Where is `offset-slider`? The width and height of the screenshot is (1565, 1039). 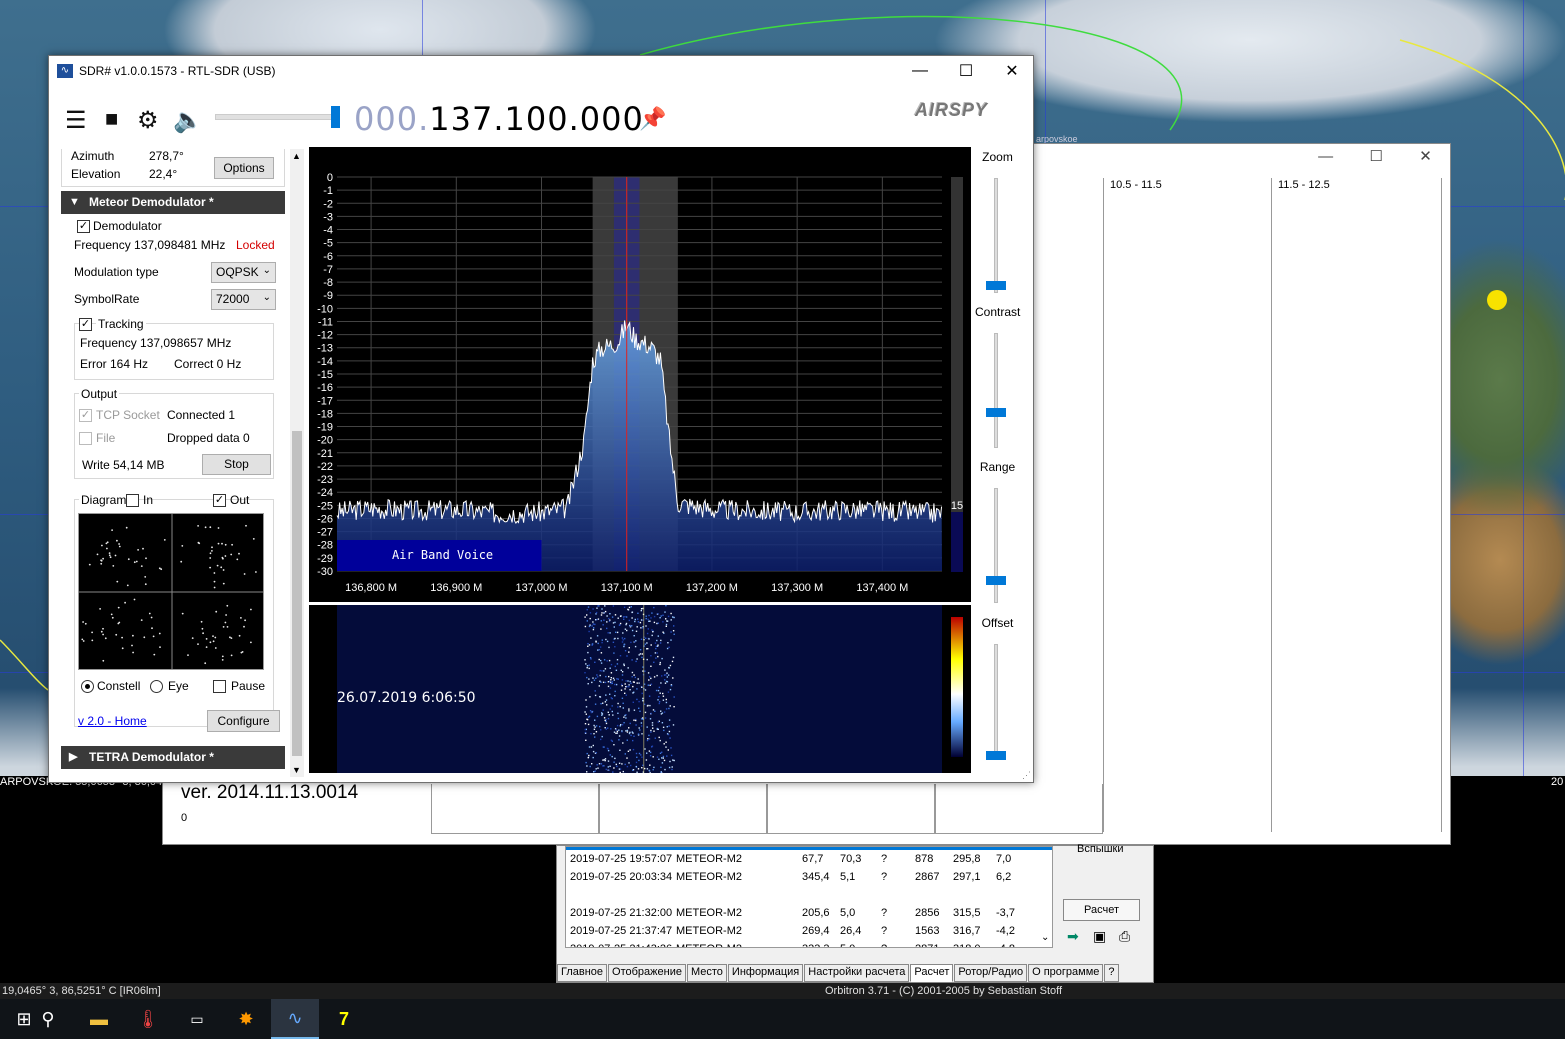 offset-slider is located at coordinates (996, 701).